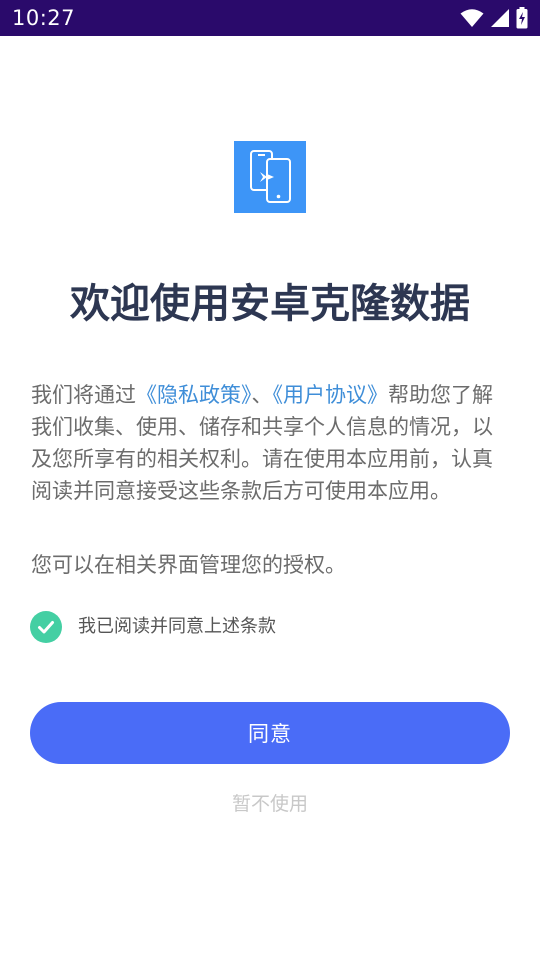 Image resolution: width=540 pixels, height=960 pixels. Describe the element at coordinates (44, 18) in the screenshot. I see `status-time: 10:27` at that location.